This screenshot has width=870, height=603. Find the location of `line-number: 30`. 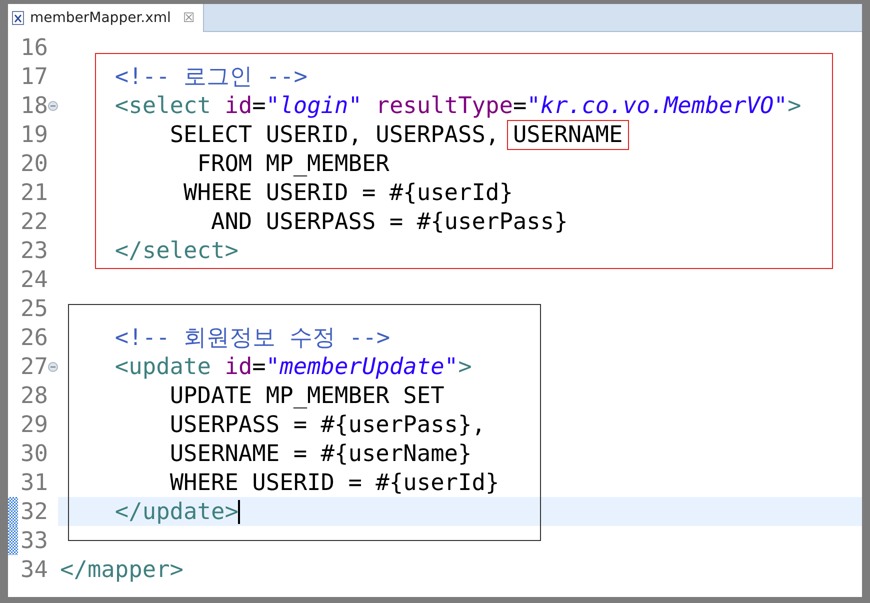

line-number: 30 is located at coordinates (34, 453).